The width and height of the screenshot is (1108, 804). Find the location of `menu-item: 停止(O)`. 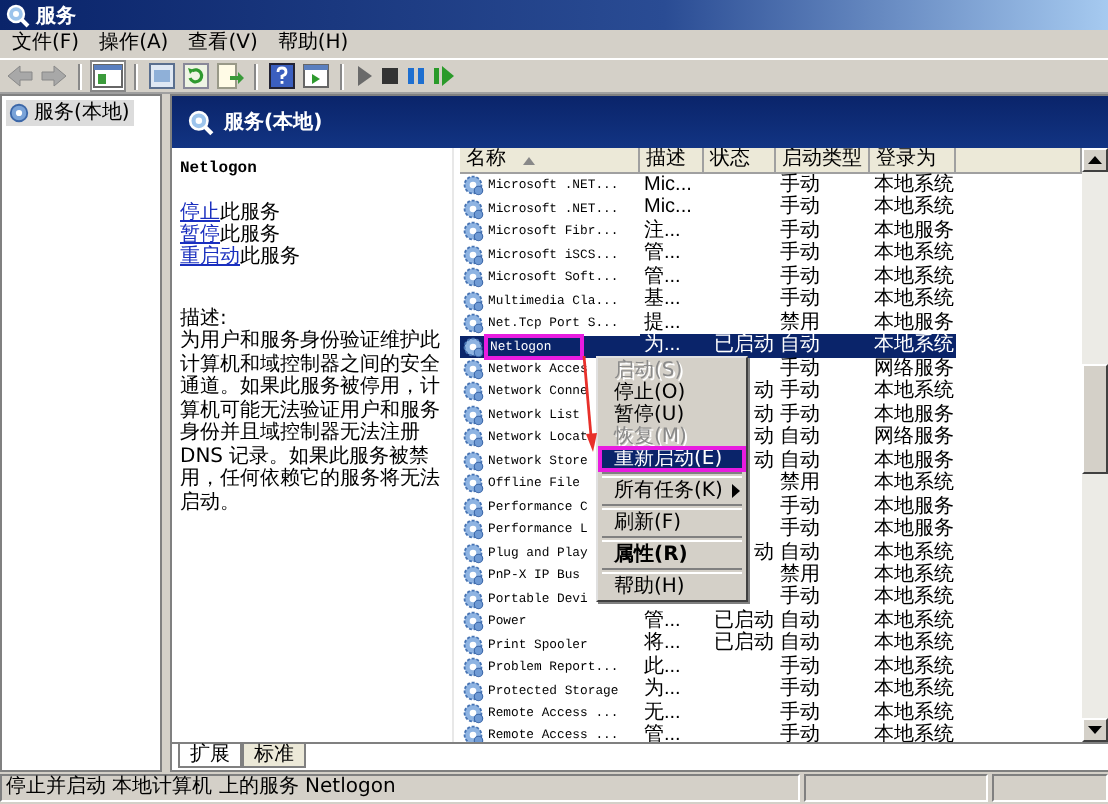

menu-item: 停止(O) is located at coordinates (672, 393).